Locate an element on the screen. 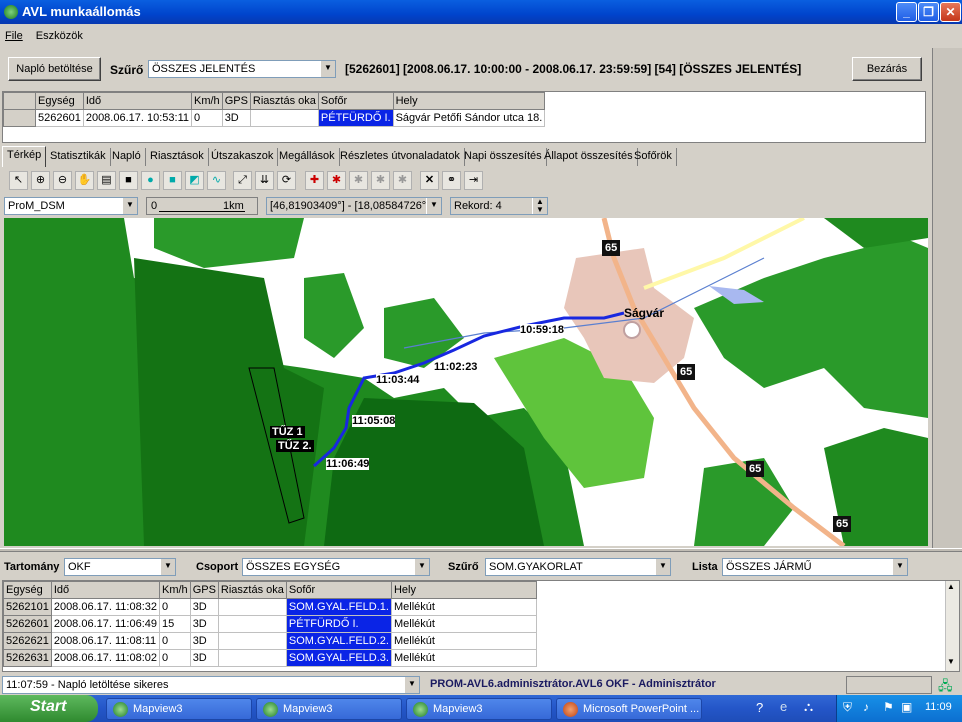 The height and width of the screenshot is (722, 962). select-rect-icon: ■ is located at coordinates (128, 180).